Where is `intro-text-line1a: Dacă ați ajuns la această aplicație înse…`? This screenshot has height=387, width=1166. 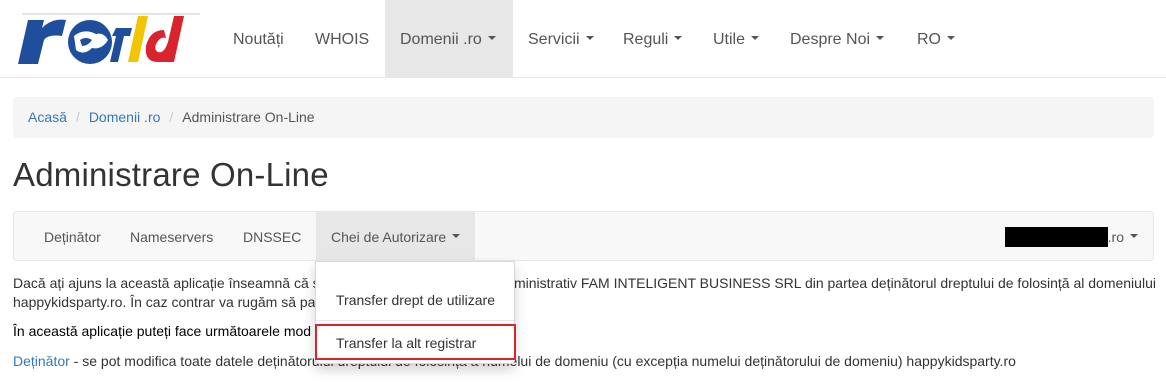 intro-text-line1a: Dacă ați ajuns la această aplicație înse… is located at coordinates (166, 283).